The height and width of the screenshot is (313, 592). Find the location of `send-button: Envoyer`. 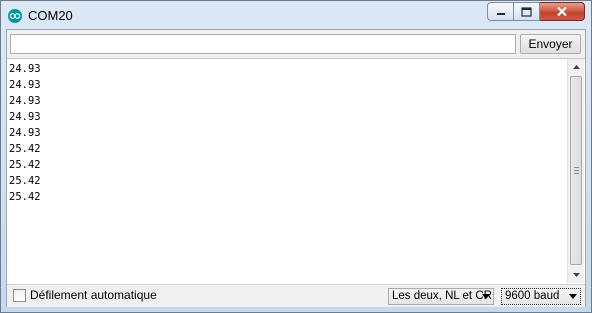

send-button: Envoyer is located at coordinates (550, 44).